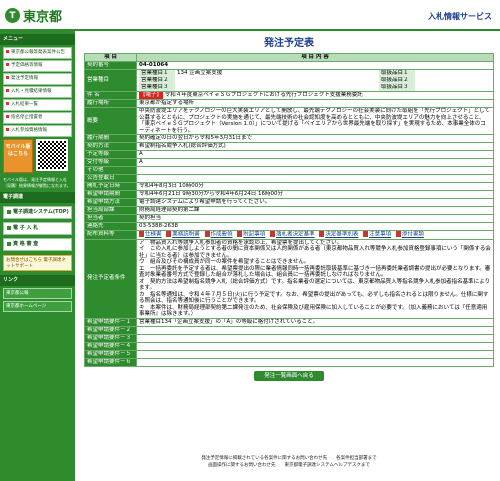  What do you see at coordinates (338, 234) in the screenshot?
I see `doc-link-criteria-table: 決定基準別表` at bounding box center [338, 234].